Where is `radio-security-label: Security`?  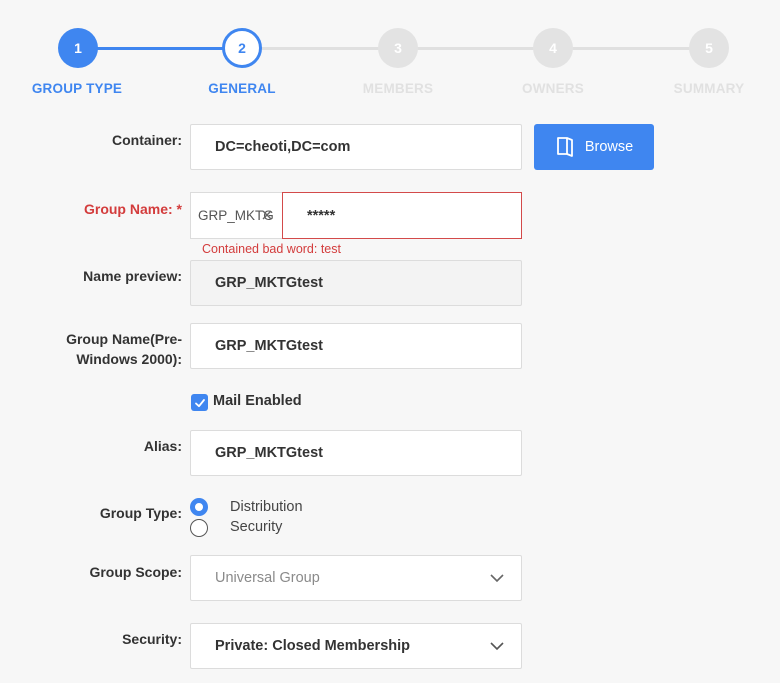 radio-security-label: Security is located at coordinates (256, 527).